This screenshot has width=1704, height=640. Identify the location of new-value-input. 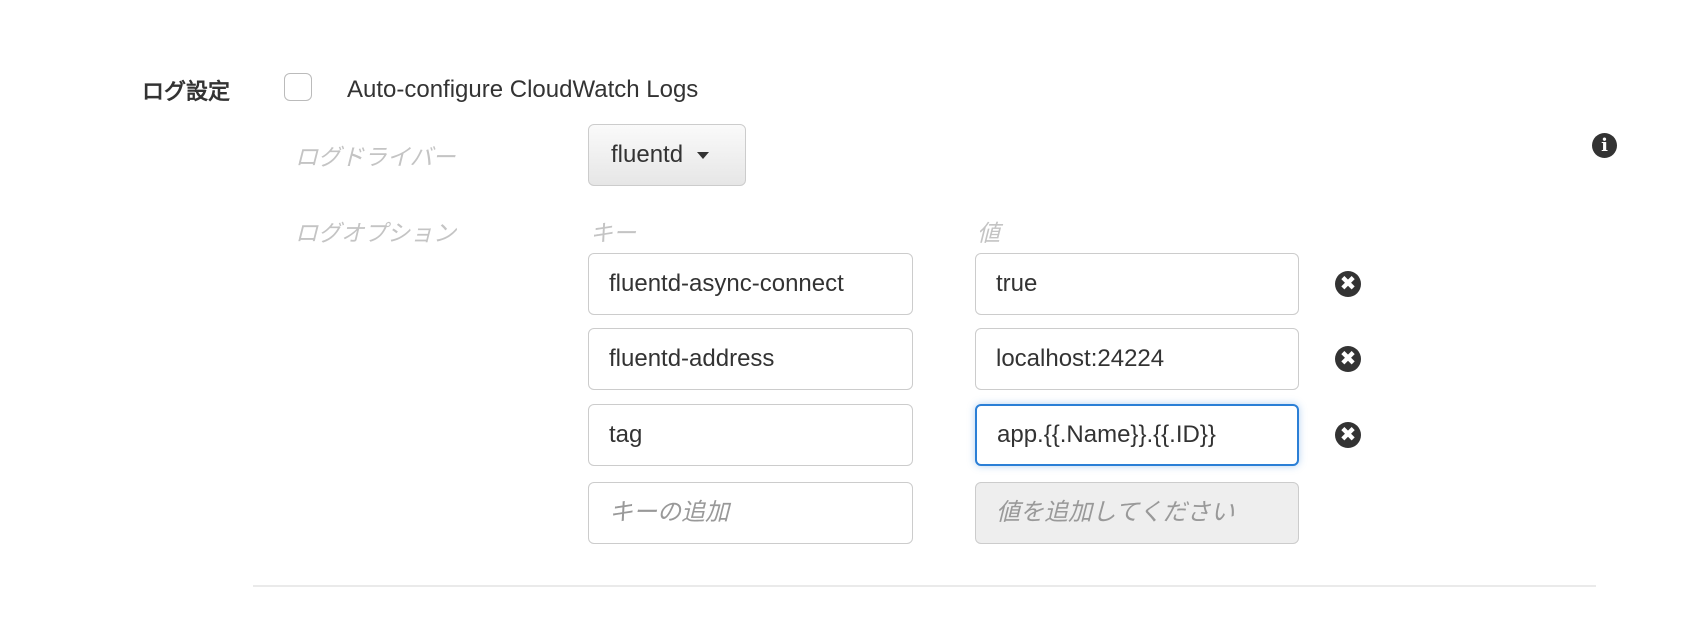
(1137, 513).